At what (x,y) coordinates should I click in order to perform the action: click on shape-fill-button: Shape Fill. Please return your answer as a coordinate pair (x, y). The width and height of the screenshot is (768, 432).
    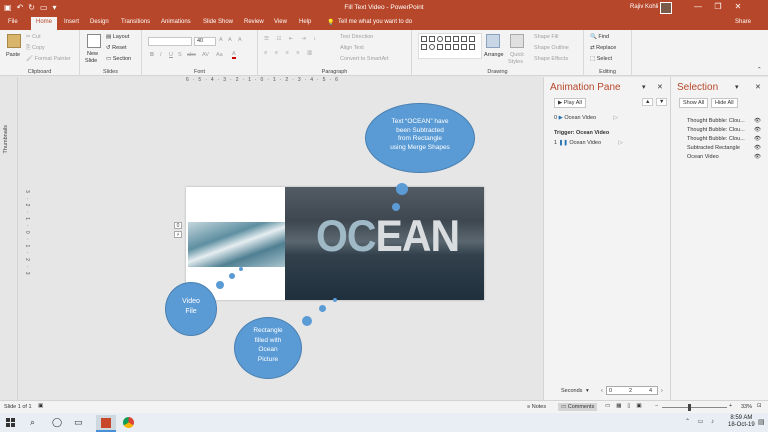
    Looking at the image, I should click on (546, 37).